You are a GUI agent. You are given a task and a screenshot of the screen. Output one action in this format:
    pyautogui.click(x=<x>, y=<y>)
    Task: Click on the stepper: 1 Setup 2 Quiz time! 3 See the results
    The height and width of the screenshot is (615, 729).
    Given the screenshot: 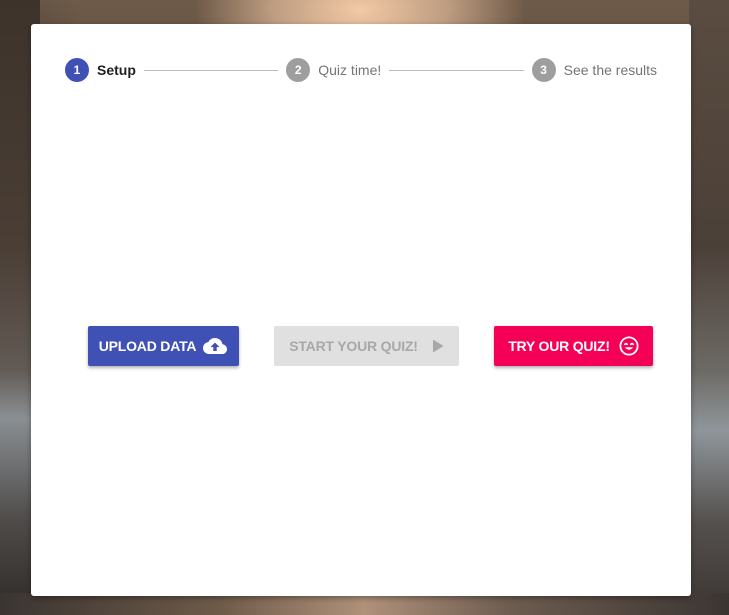 What is the action you would take?
    pyautogui.click(x=361, y=70)
    